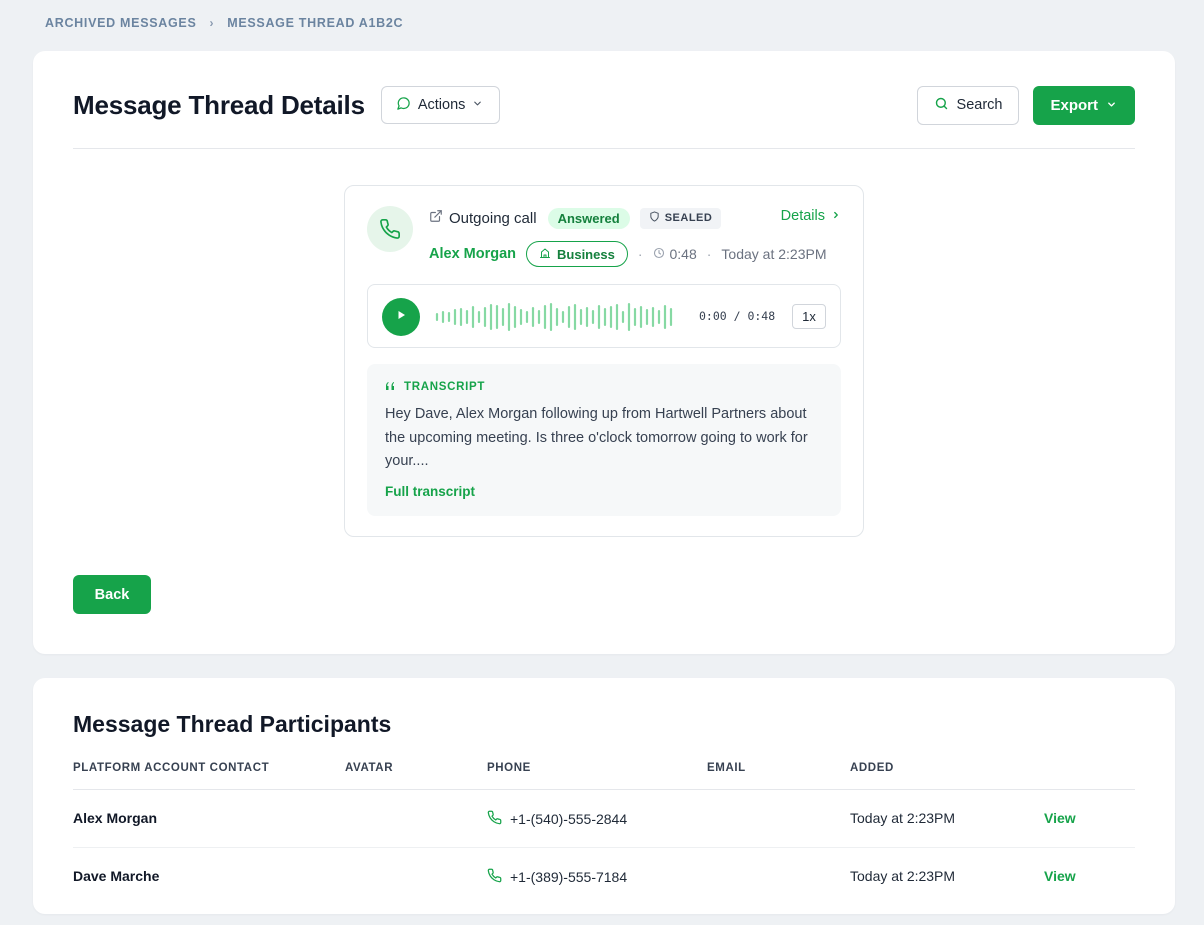 This screenshot has height=925, width=1204. What do you see at coordinates (809, 316) in the screenshot?
I see `playback-speed-button: 1x` at bounding box center [809, 316].